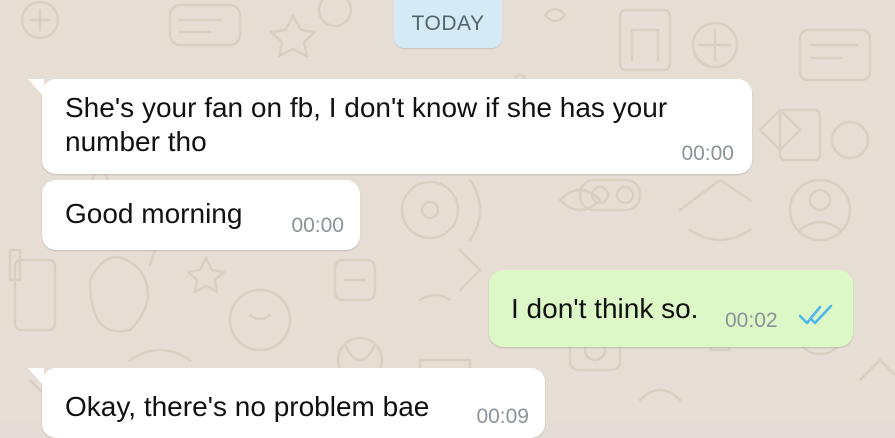 Image resolution: width=895 pixels, height=438 pixels. I want to click on message-timestamp: 00:02, so click(751, 320).